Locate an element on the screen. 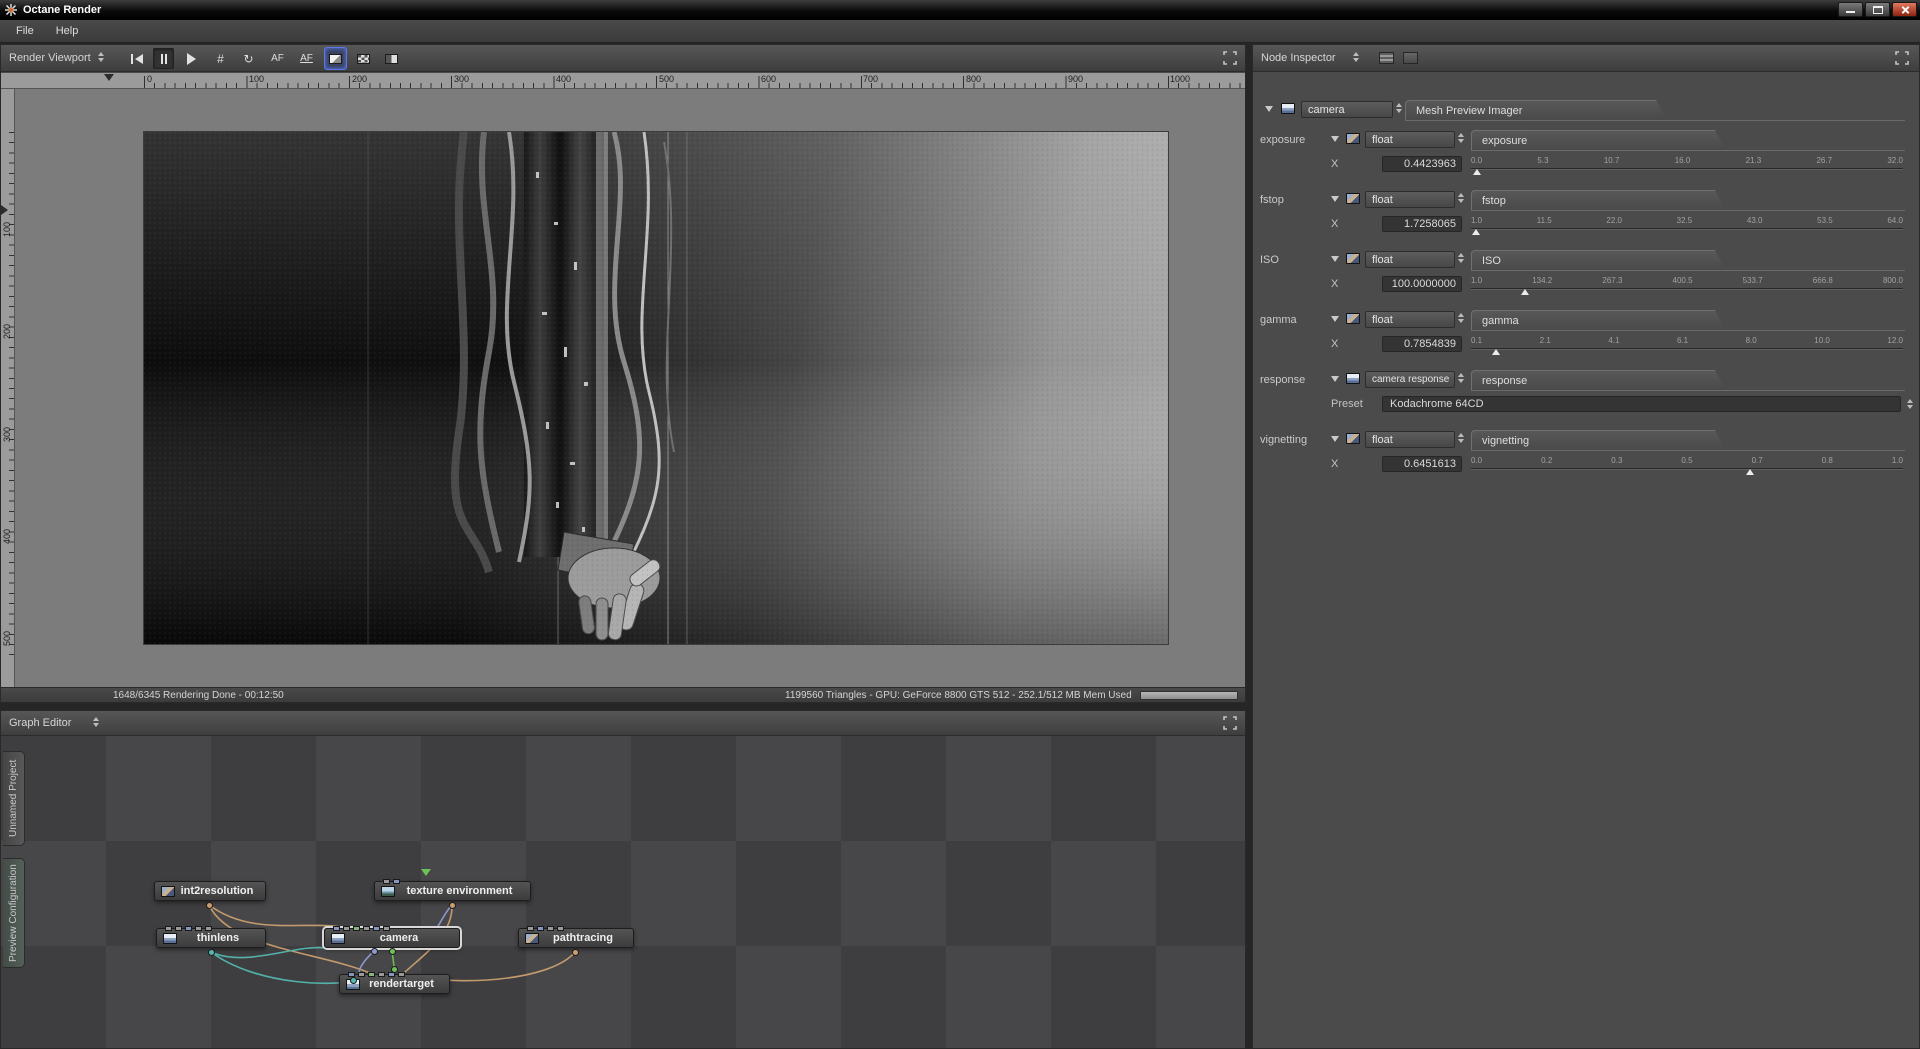 The image size is (1920, 1049). ruler-label: 700 is located at coordinates (871, 79).